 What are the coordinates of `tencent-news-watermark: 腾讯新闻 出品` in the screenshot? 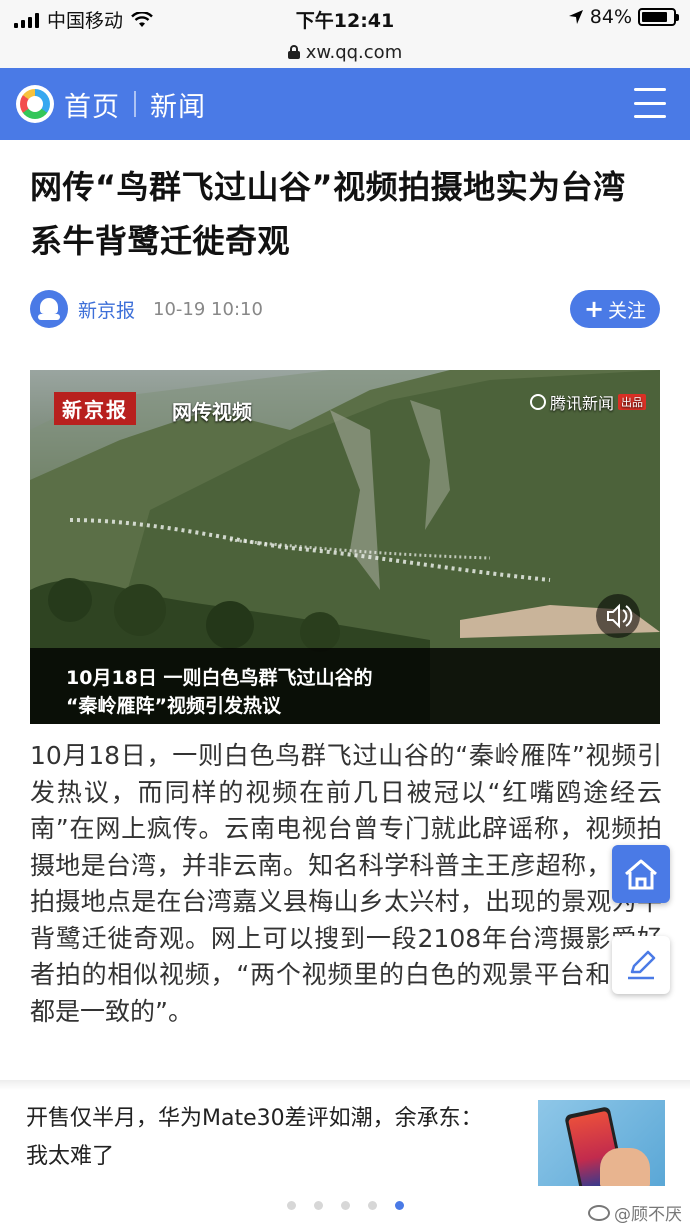 It's located at (587, 402).